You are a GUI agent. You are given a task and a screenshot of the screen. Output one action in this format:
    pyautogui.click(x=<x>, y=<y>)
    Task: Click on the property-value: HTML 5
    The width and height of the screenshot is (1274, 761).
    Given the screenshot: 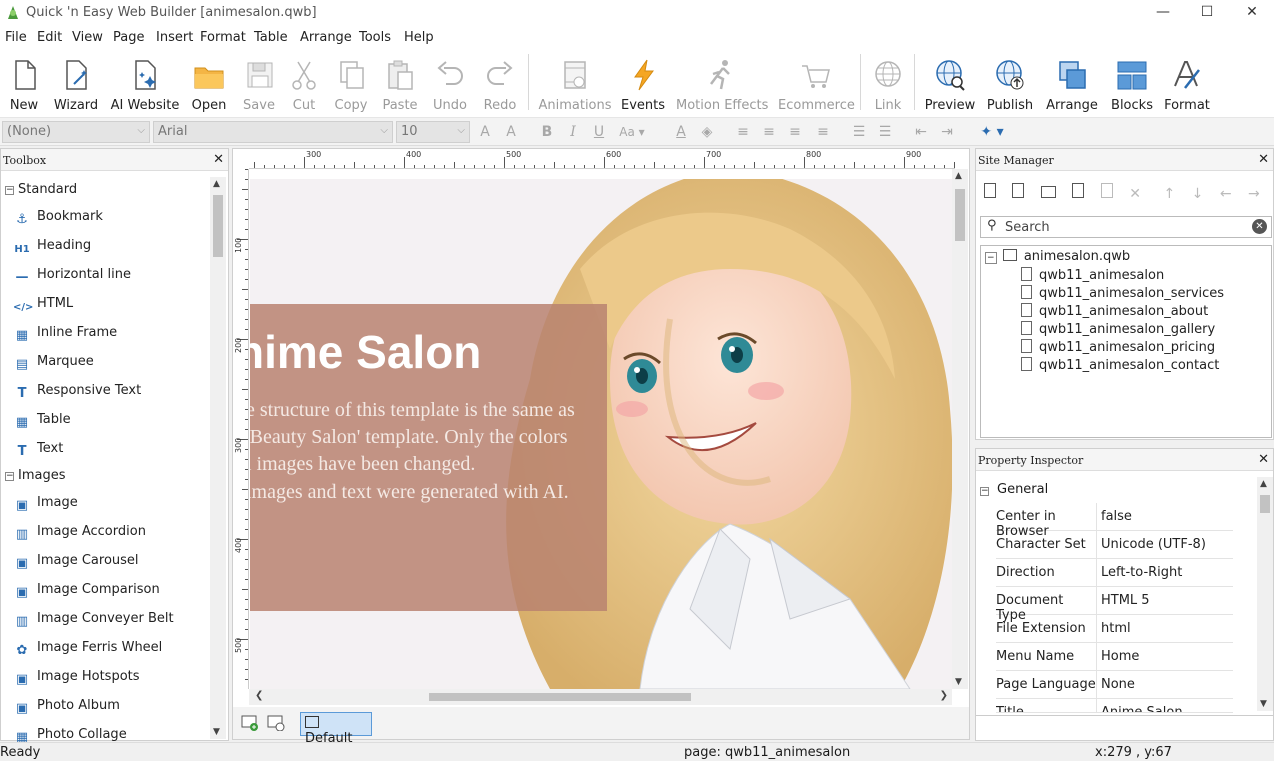 What is the action you would take?
    pyautogui.click(x=1125, y=600)
    